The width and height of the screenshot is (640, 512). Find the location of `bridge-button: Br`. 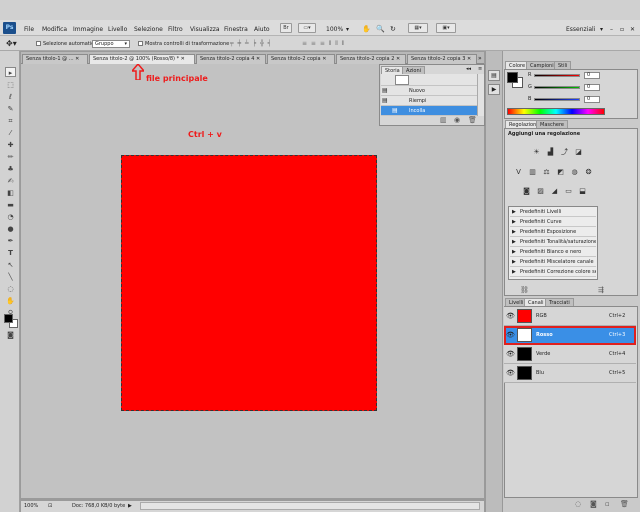

bridge-button: Br is located at coordinates (286, 28).